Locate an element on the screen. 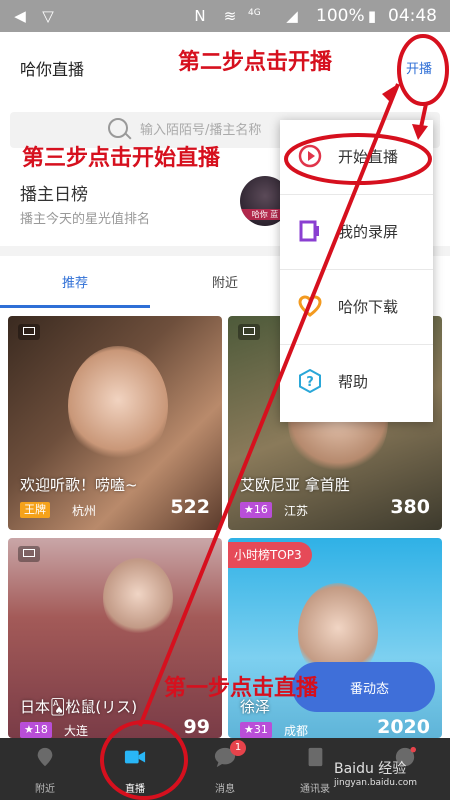 The image size is (450, 800). level-value: 31 is located at coordinates (260, 729).